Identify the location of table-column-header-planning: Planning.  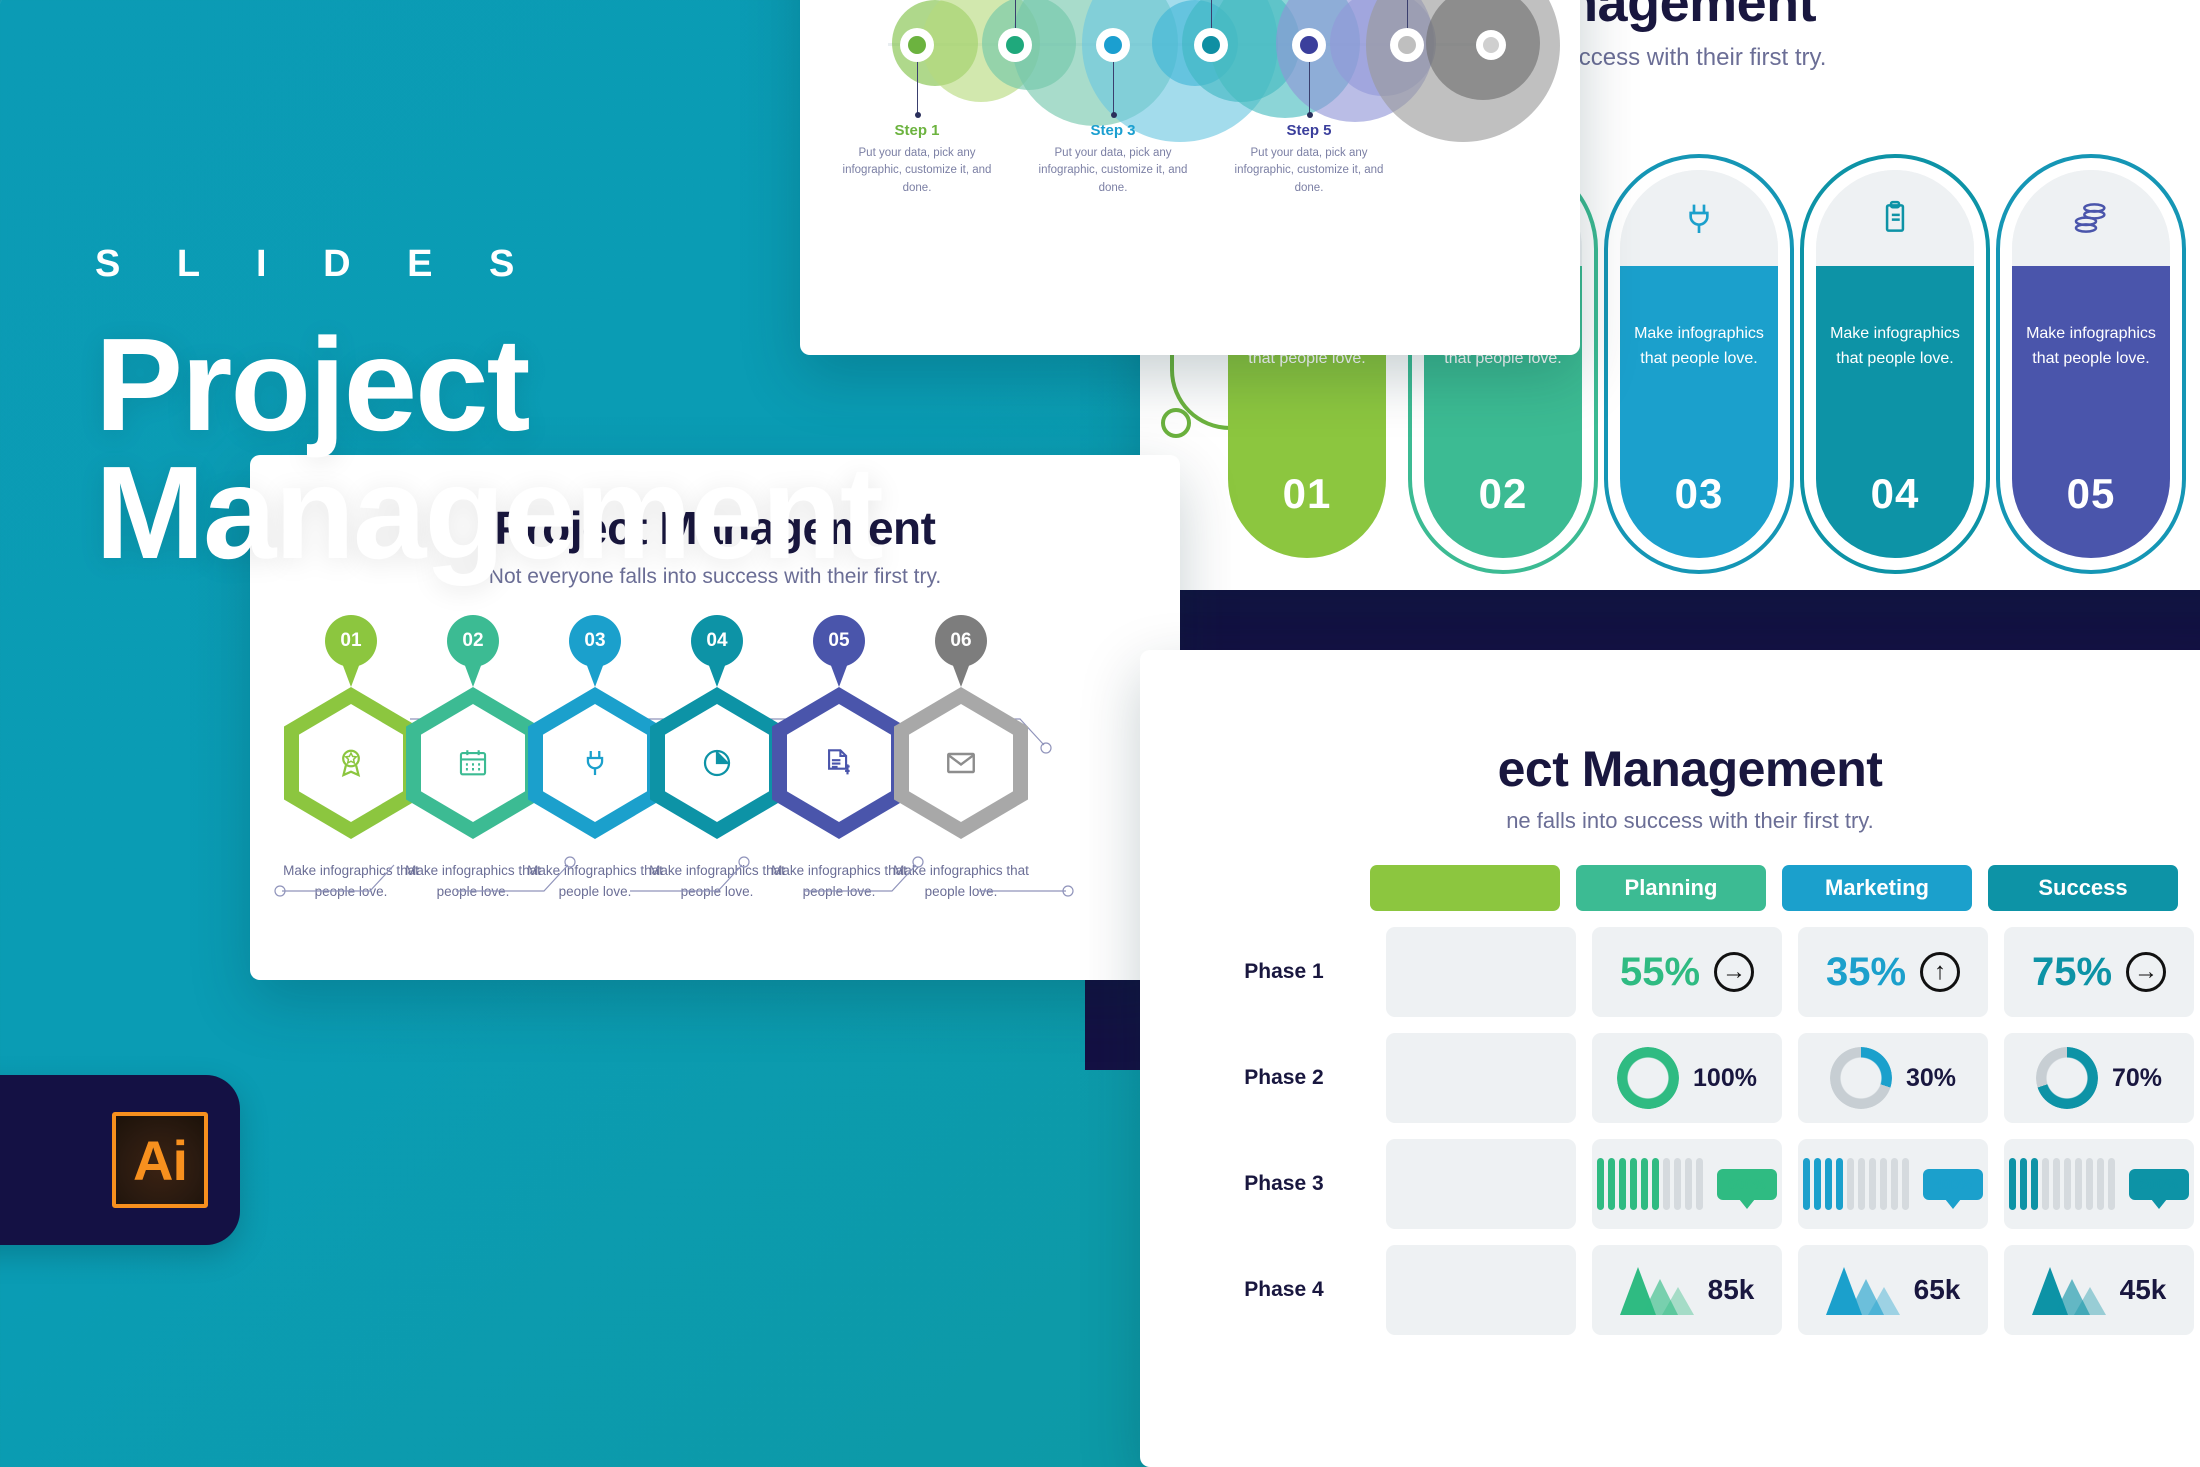
(1671, 888).